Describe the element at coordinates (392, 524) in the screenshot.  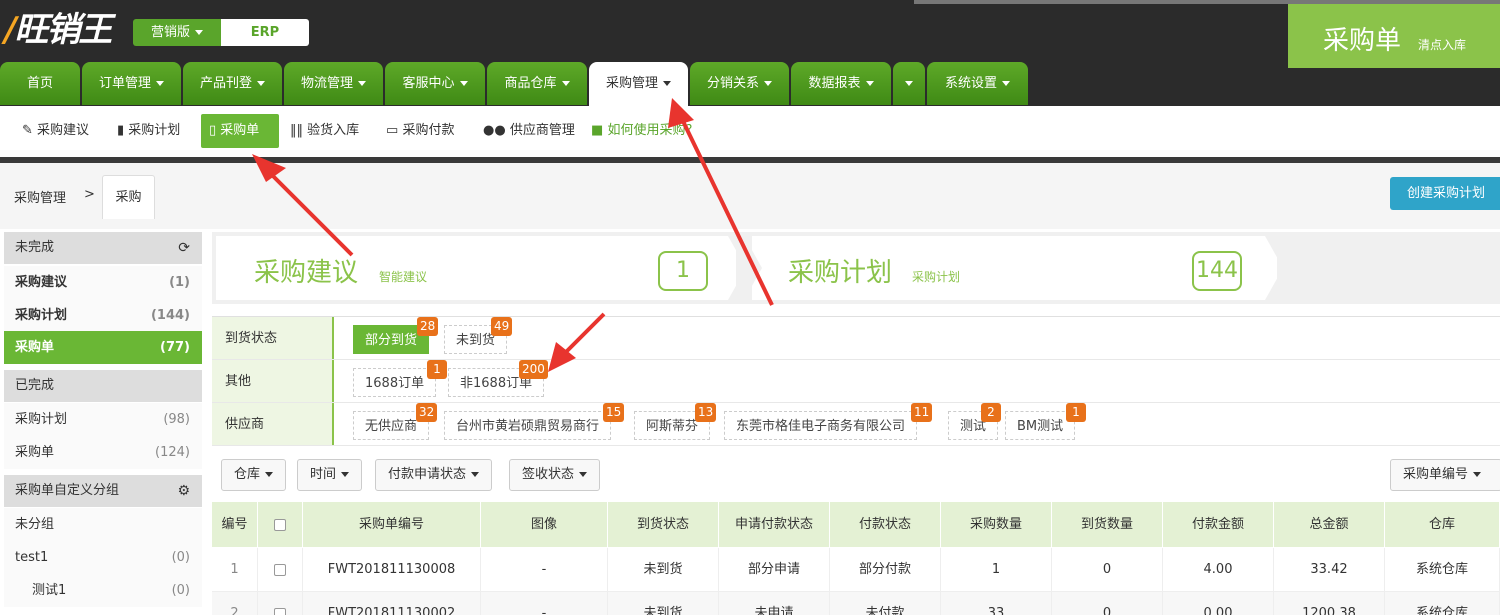
I see `column-header: 采购单编号` at that location.